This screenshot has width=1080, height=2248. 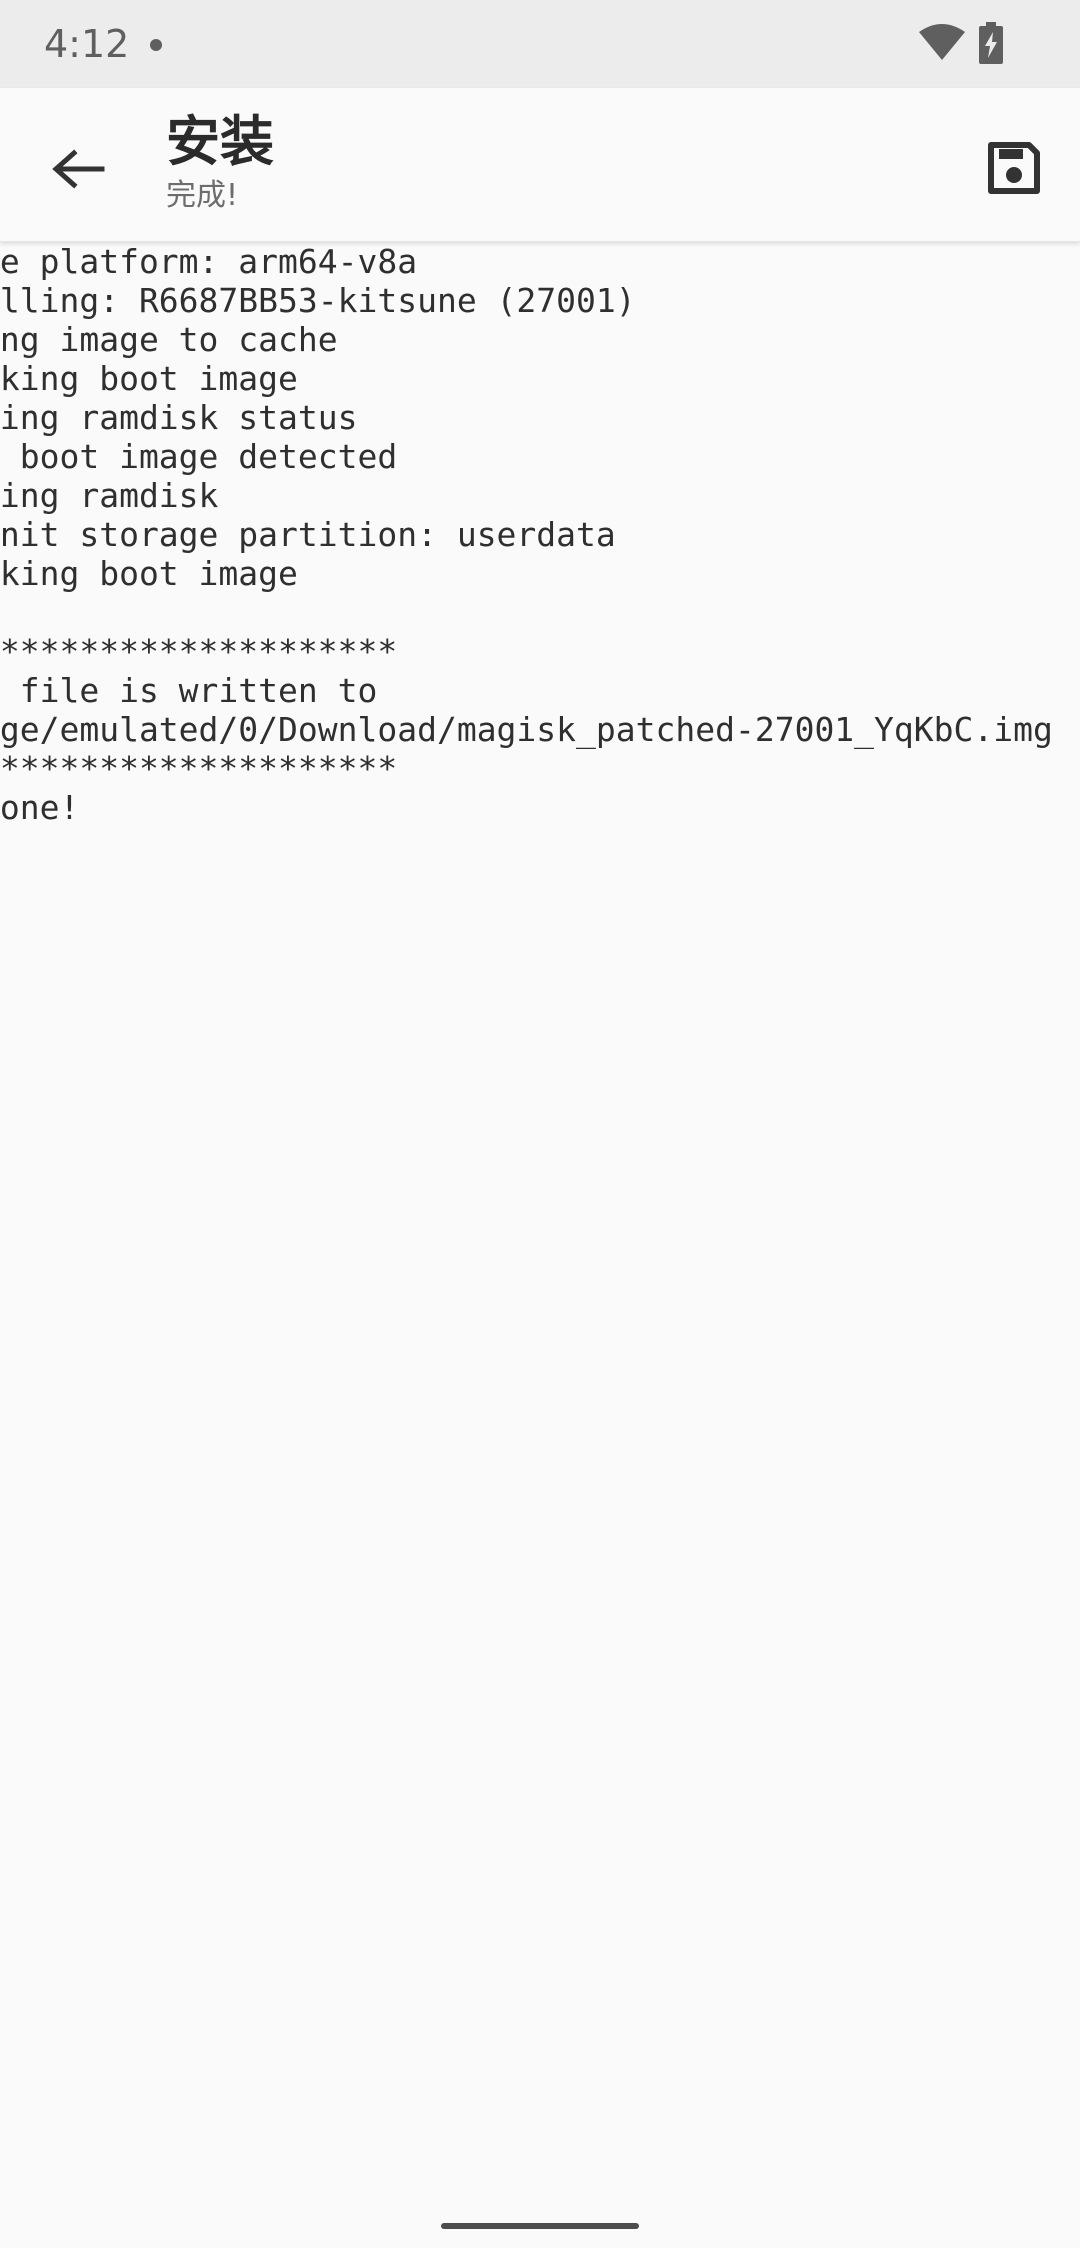 What do you see at coordinates (308, 534) in the screenshot?
I see `log-line: init storage partition: userdata` at bounding box center [308, 534].